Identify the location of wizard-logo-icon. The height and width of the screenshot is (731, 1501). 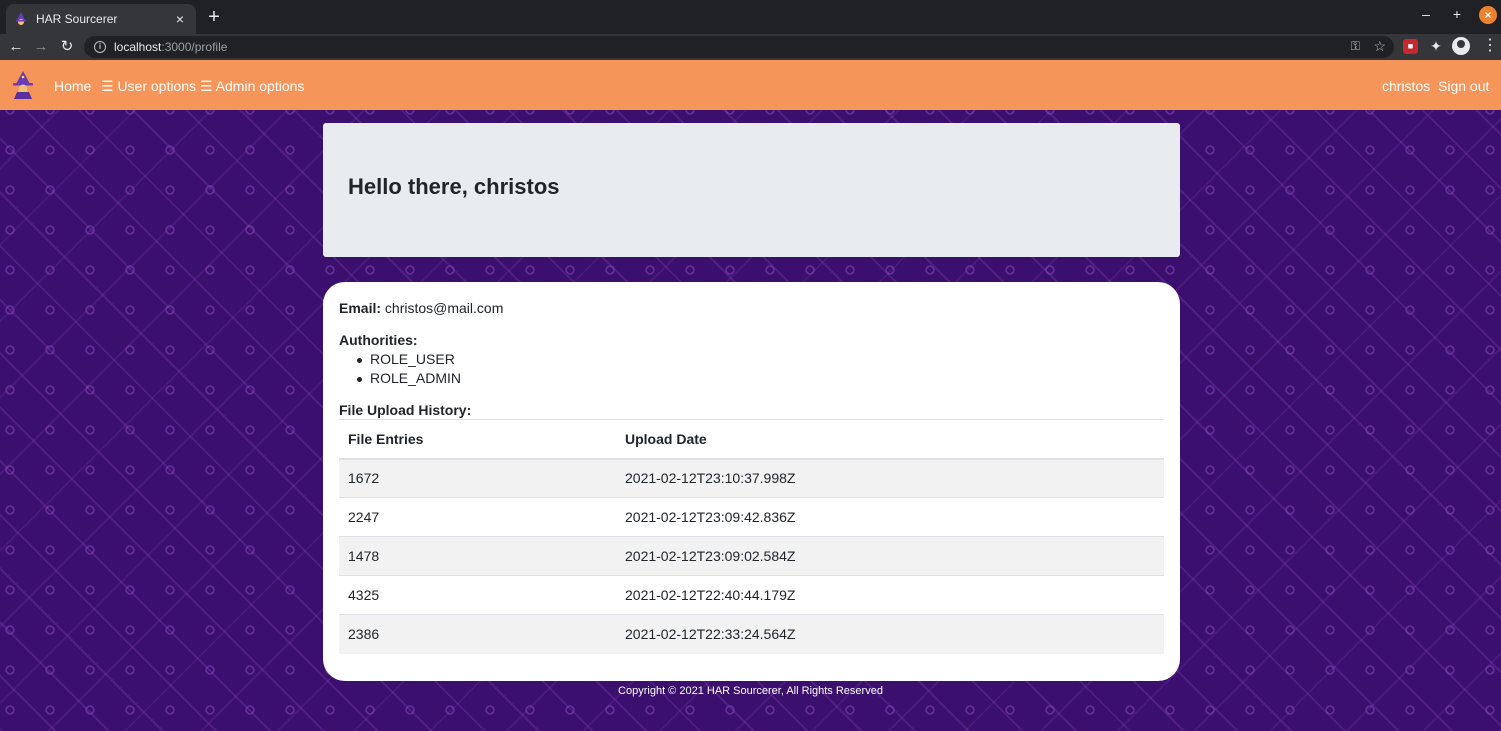
(23, 85).